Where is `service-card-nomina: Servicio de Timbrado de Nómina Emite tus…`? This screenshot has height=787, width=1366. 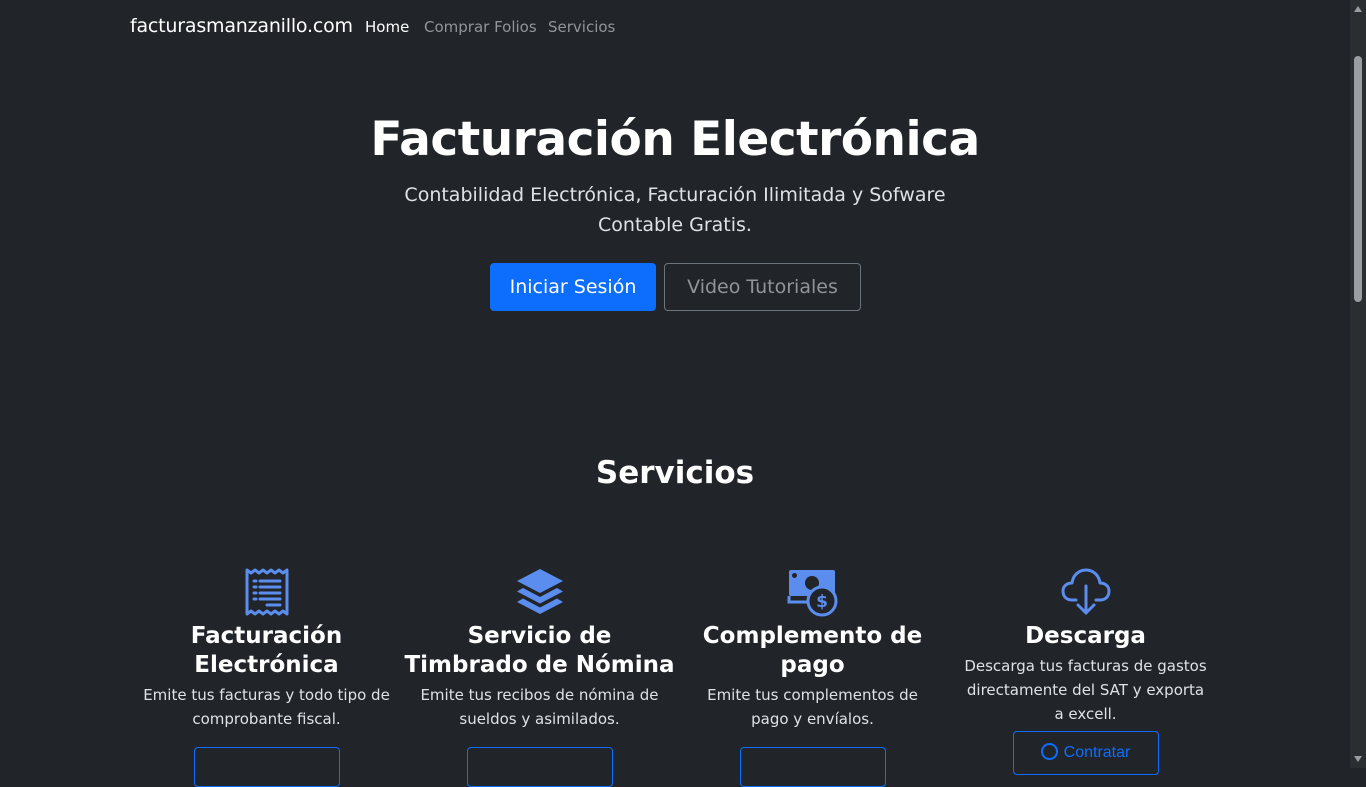 service-card-nomina: Servicio de Timbrado de Nómina Emite tus… is located at coordinates (539, 676).